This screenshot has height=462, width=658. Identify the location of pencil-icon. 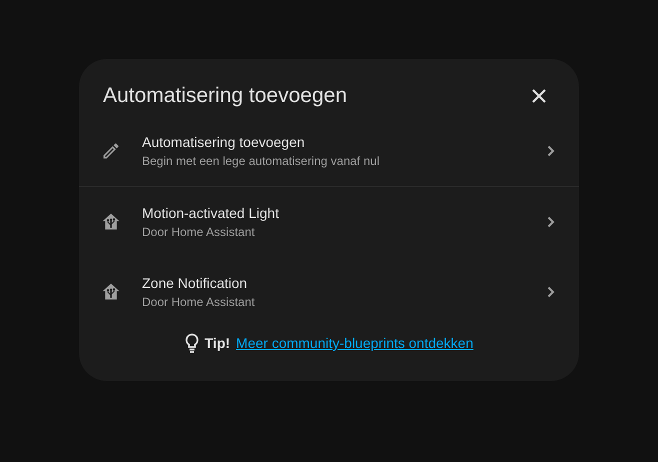
(111, 151).